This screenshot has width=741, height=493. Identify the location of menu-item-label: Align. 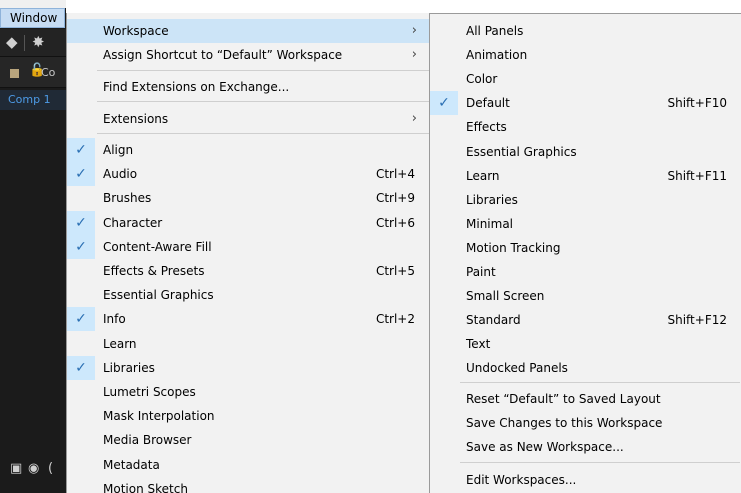
(118, 150).